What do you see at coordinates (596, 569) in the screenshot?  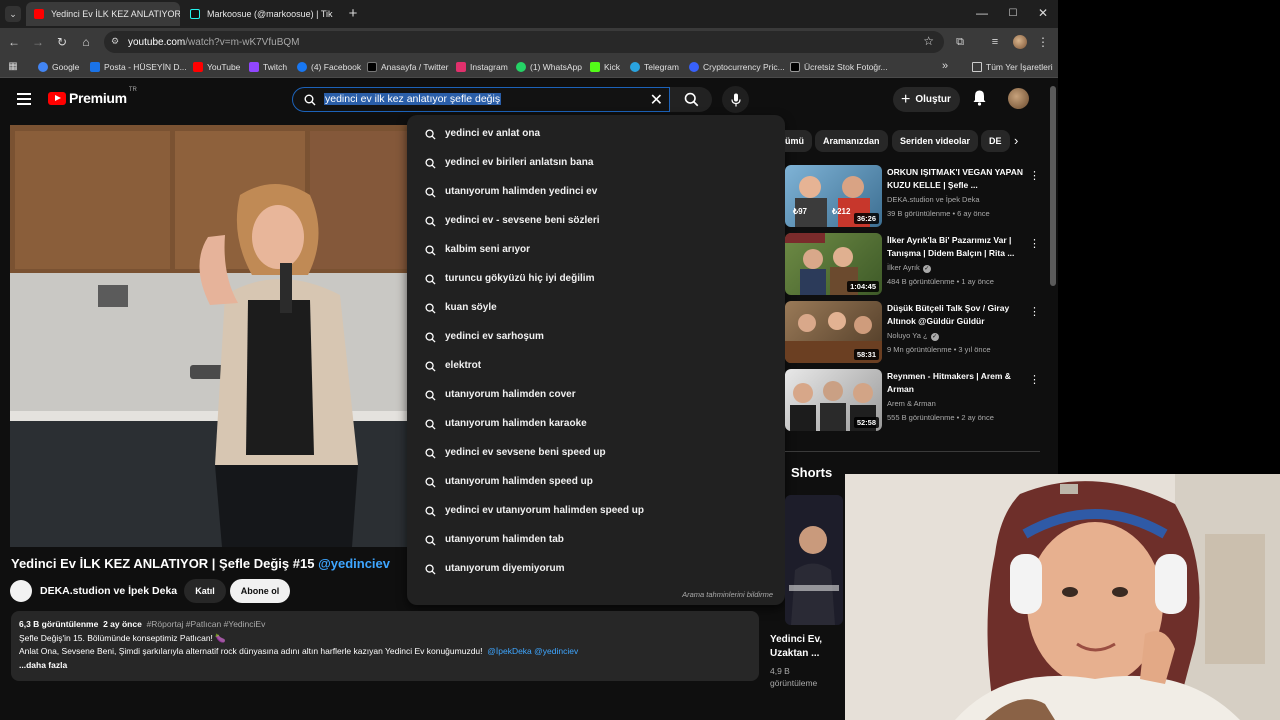 I see `suggestion-item: utanıyorum diyemiyorum` at bounding box center [596, 569].